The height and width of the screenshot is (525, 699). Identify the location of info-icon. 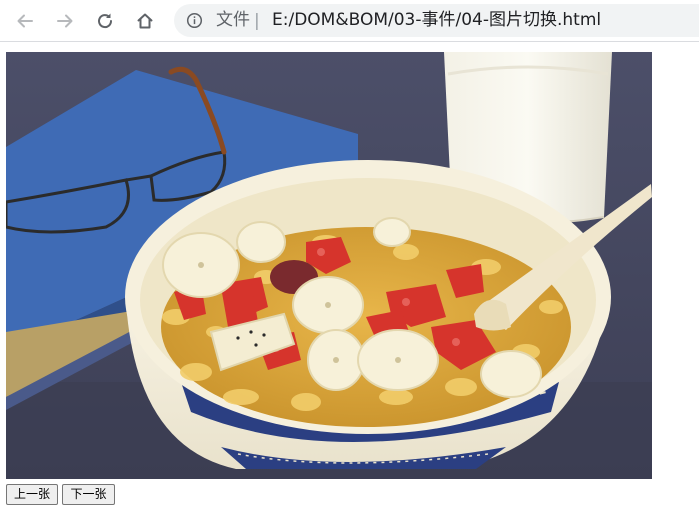
(194, 20).